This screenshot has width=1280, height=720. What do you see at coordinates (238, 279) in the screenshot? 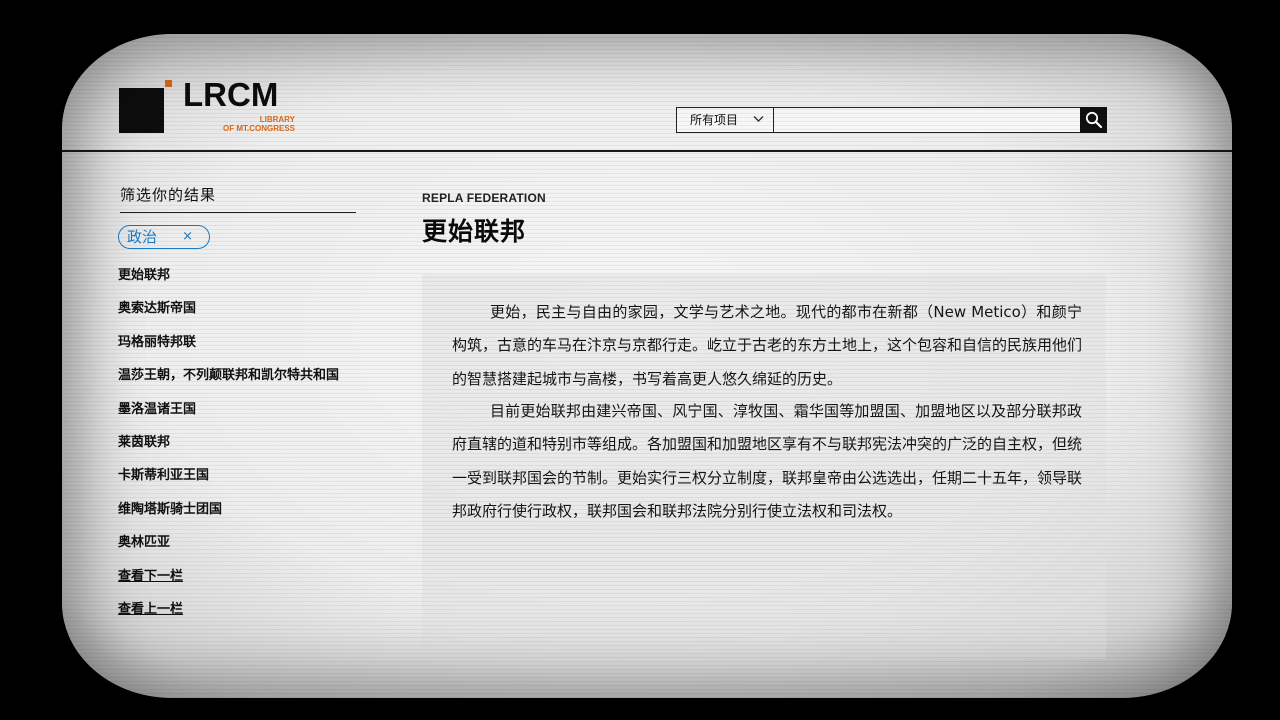
I see `filter-item: 更始联邦` at bounding box center [238, 279].